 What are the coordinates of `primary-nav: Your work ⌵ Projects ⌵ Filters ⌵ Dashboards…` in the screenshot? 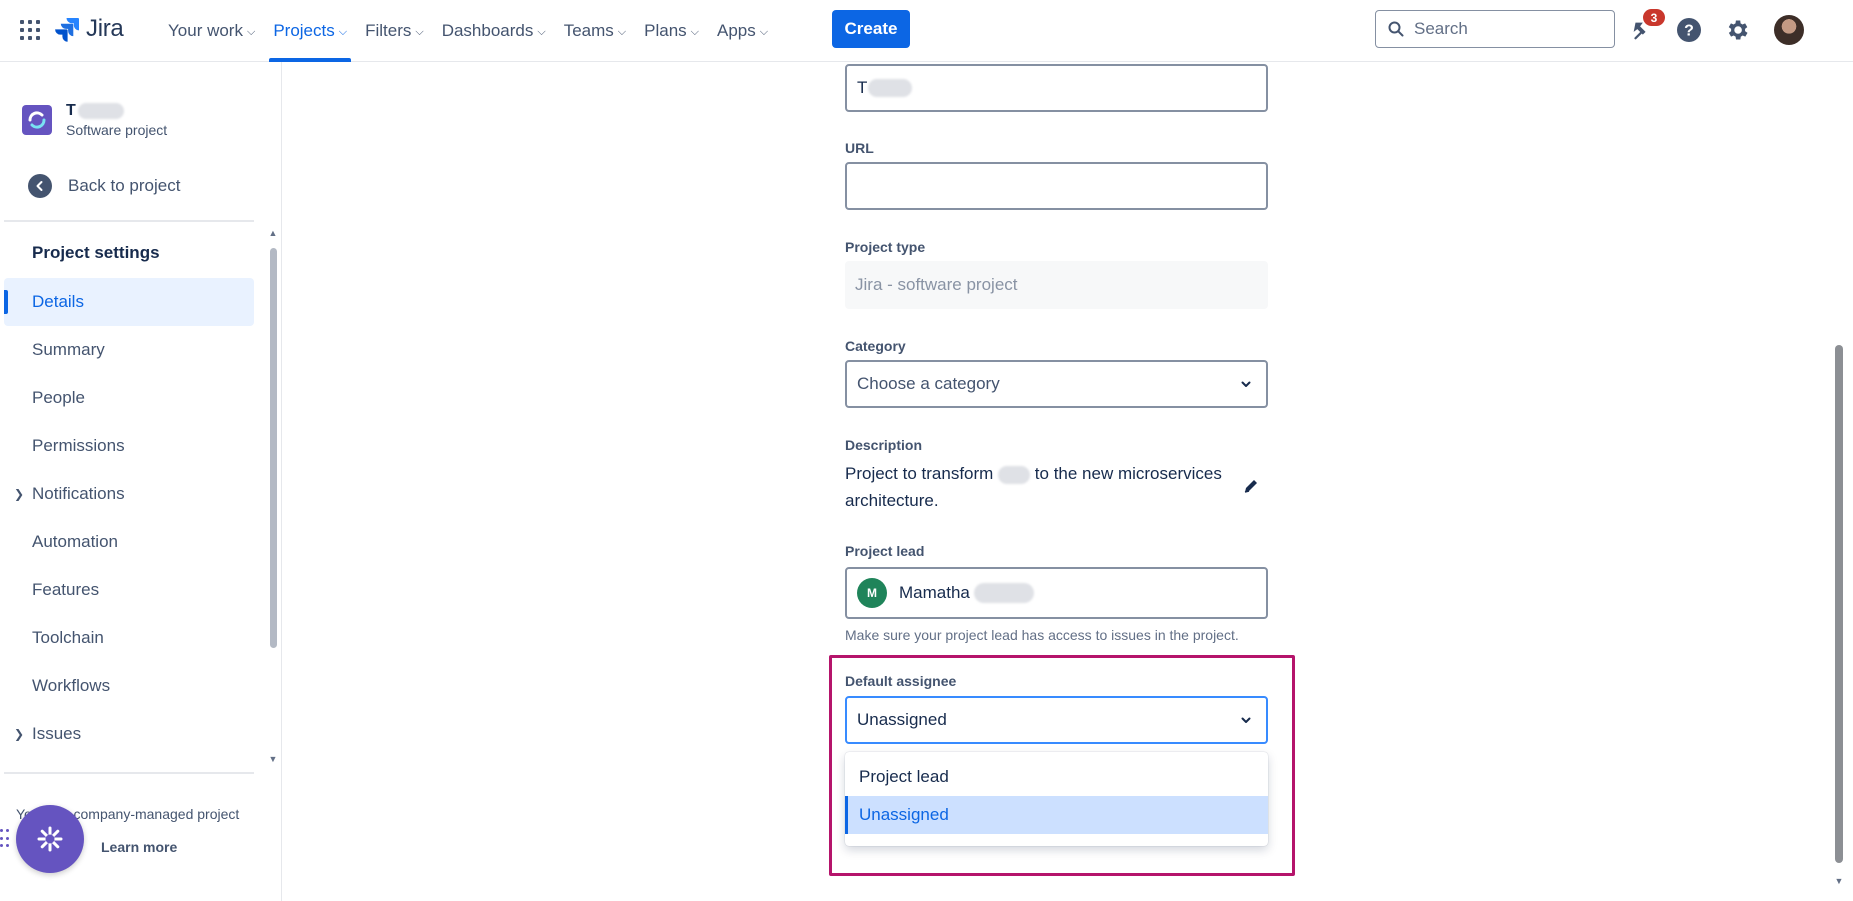 It's located at (469, 31).